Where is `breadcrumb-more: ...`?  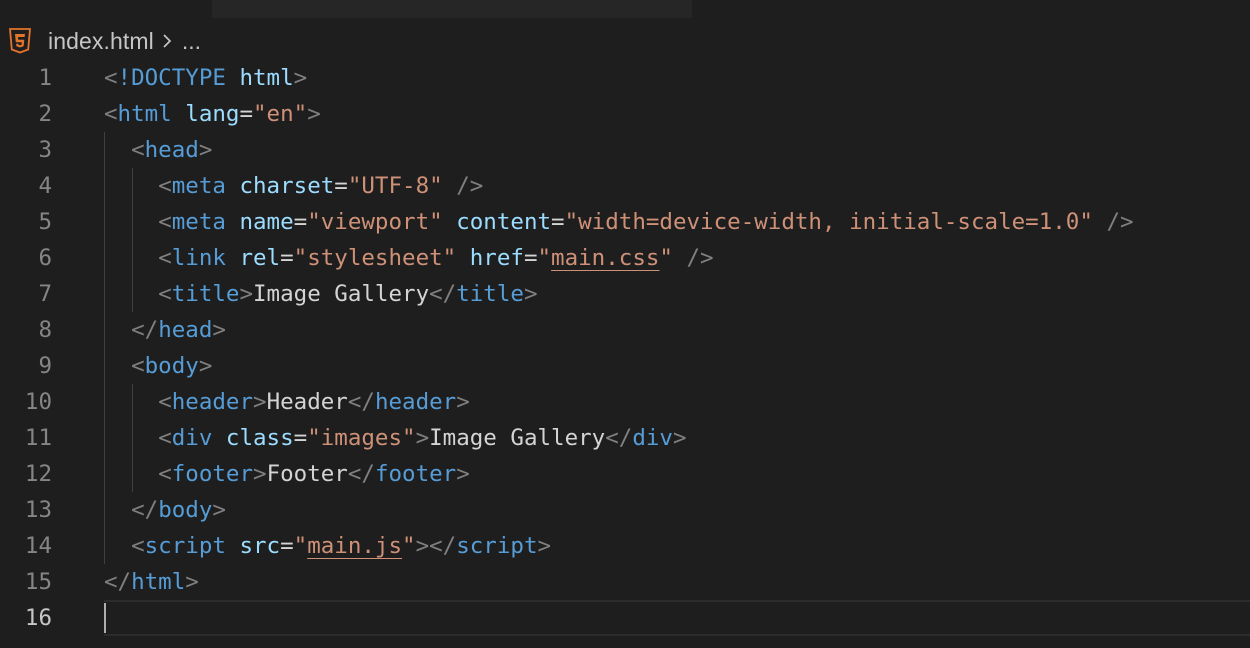
breadcrumb-more: ... is located at coordinates (191, 41).